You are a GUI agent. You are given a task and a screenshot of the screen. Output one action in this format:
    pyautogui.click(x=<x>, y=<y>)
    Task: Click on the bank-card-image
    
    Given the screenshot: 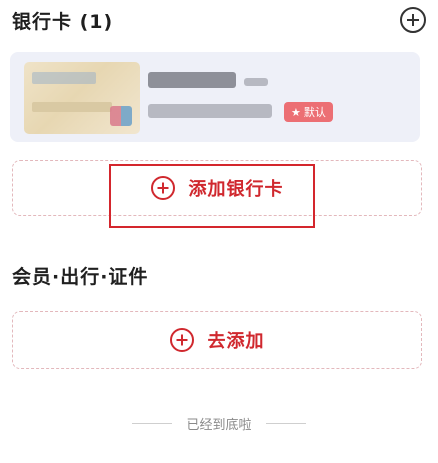 What is the action you would take?
    pyautogui.click(x=82, y=98)
    